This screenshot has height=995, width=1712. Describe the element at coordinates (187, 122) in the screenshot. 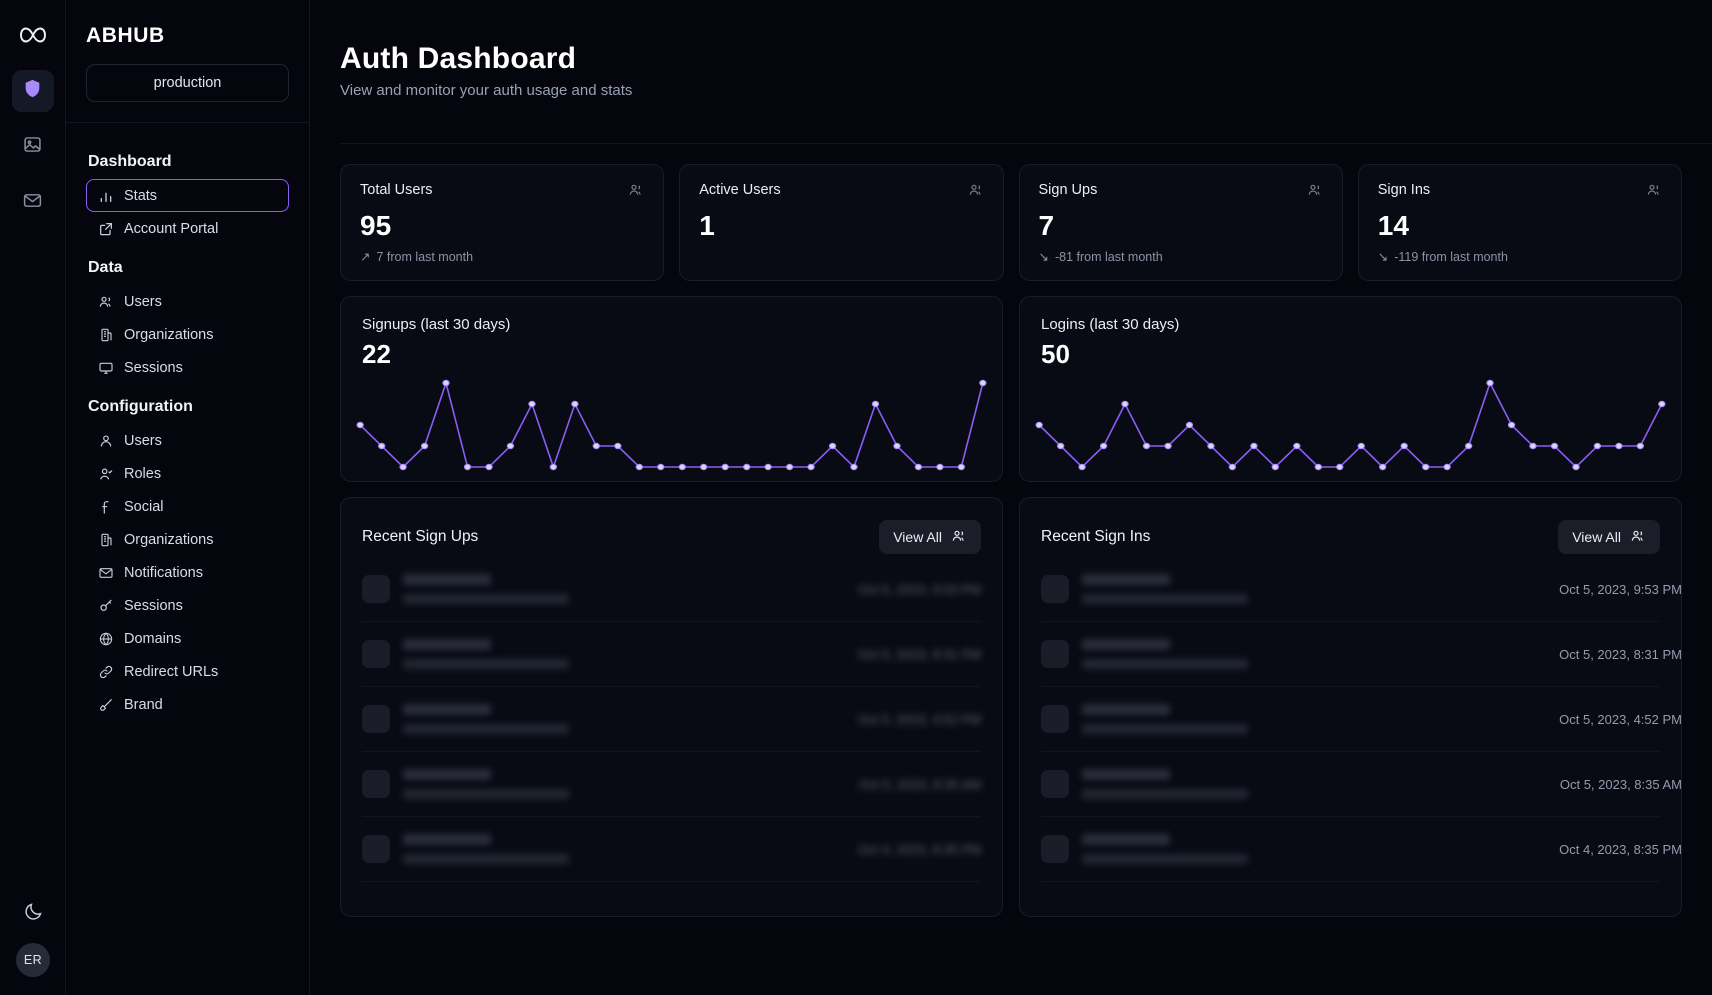

I see `sidebar-divider` at that location.